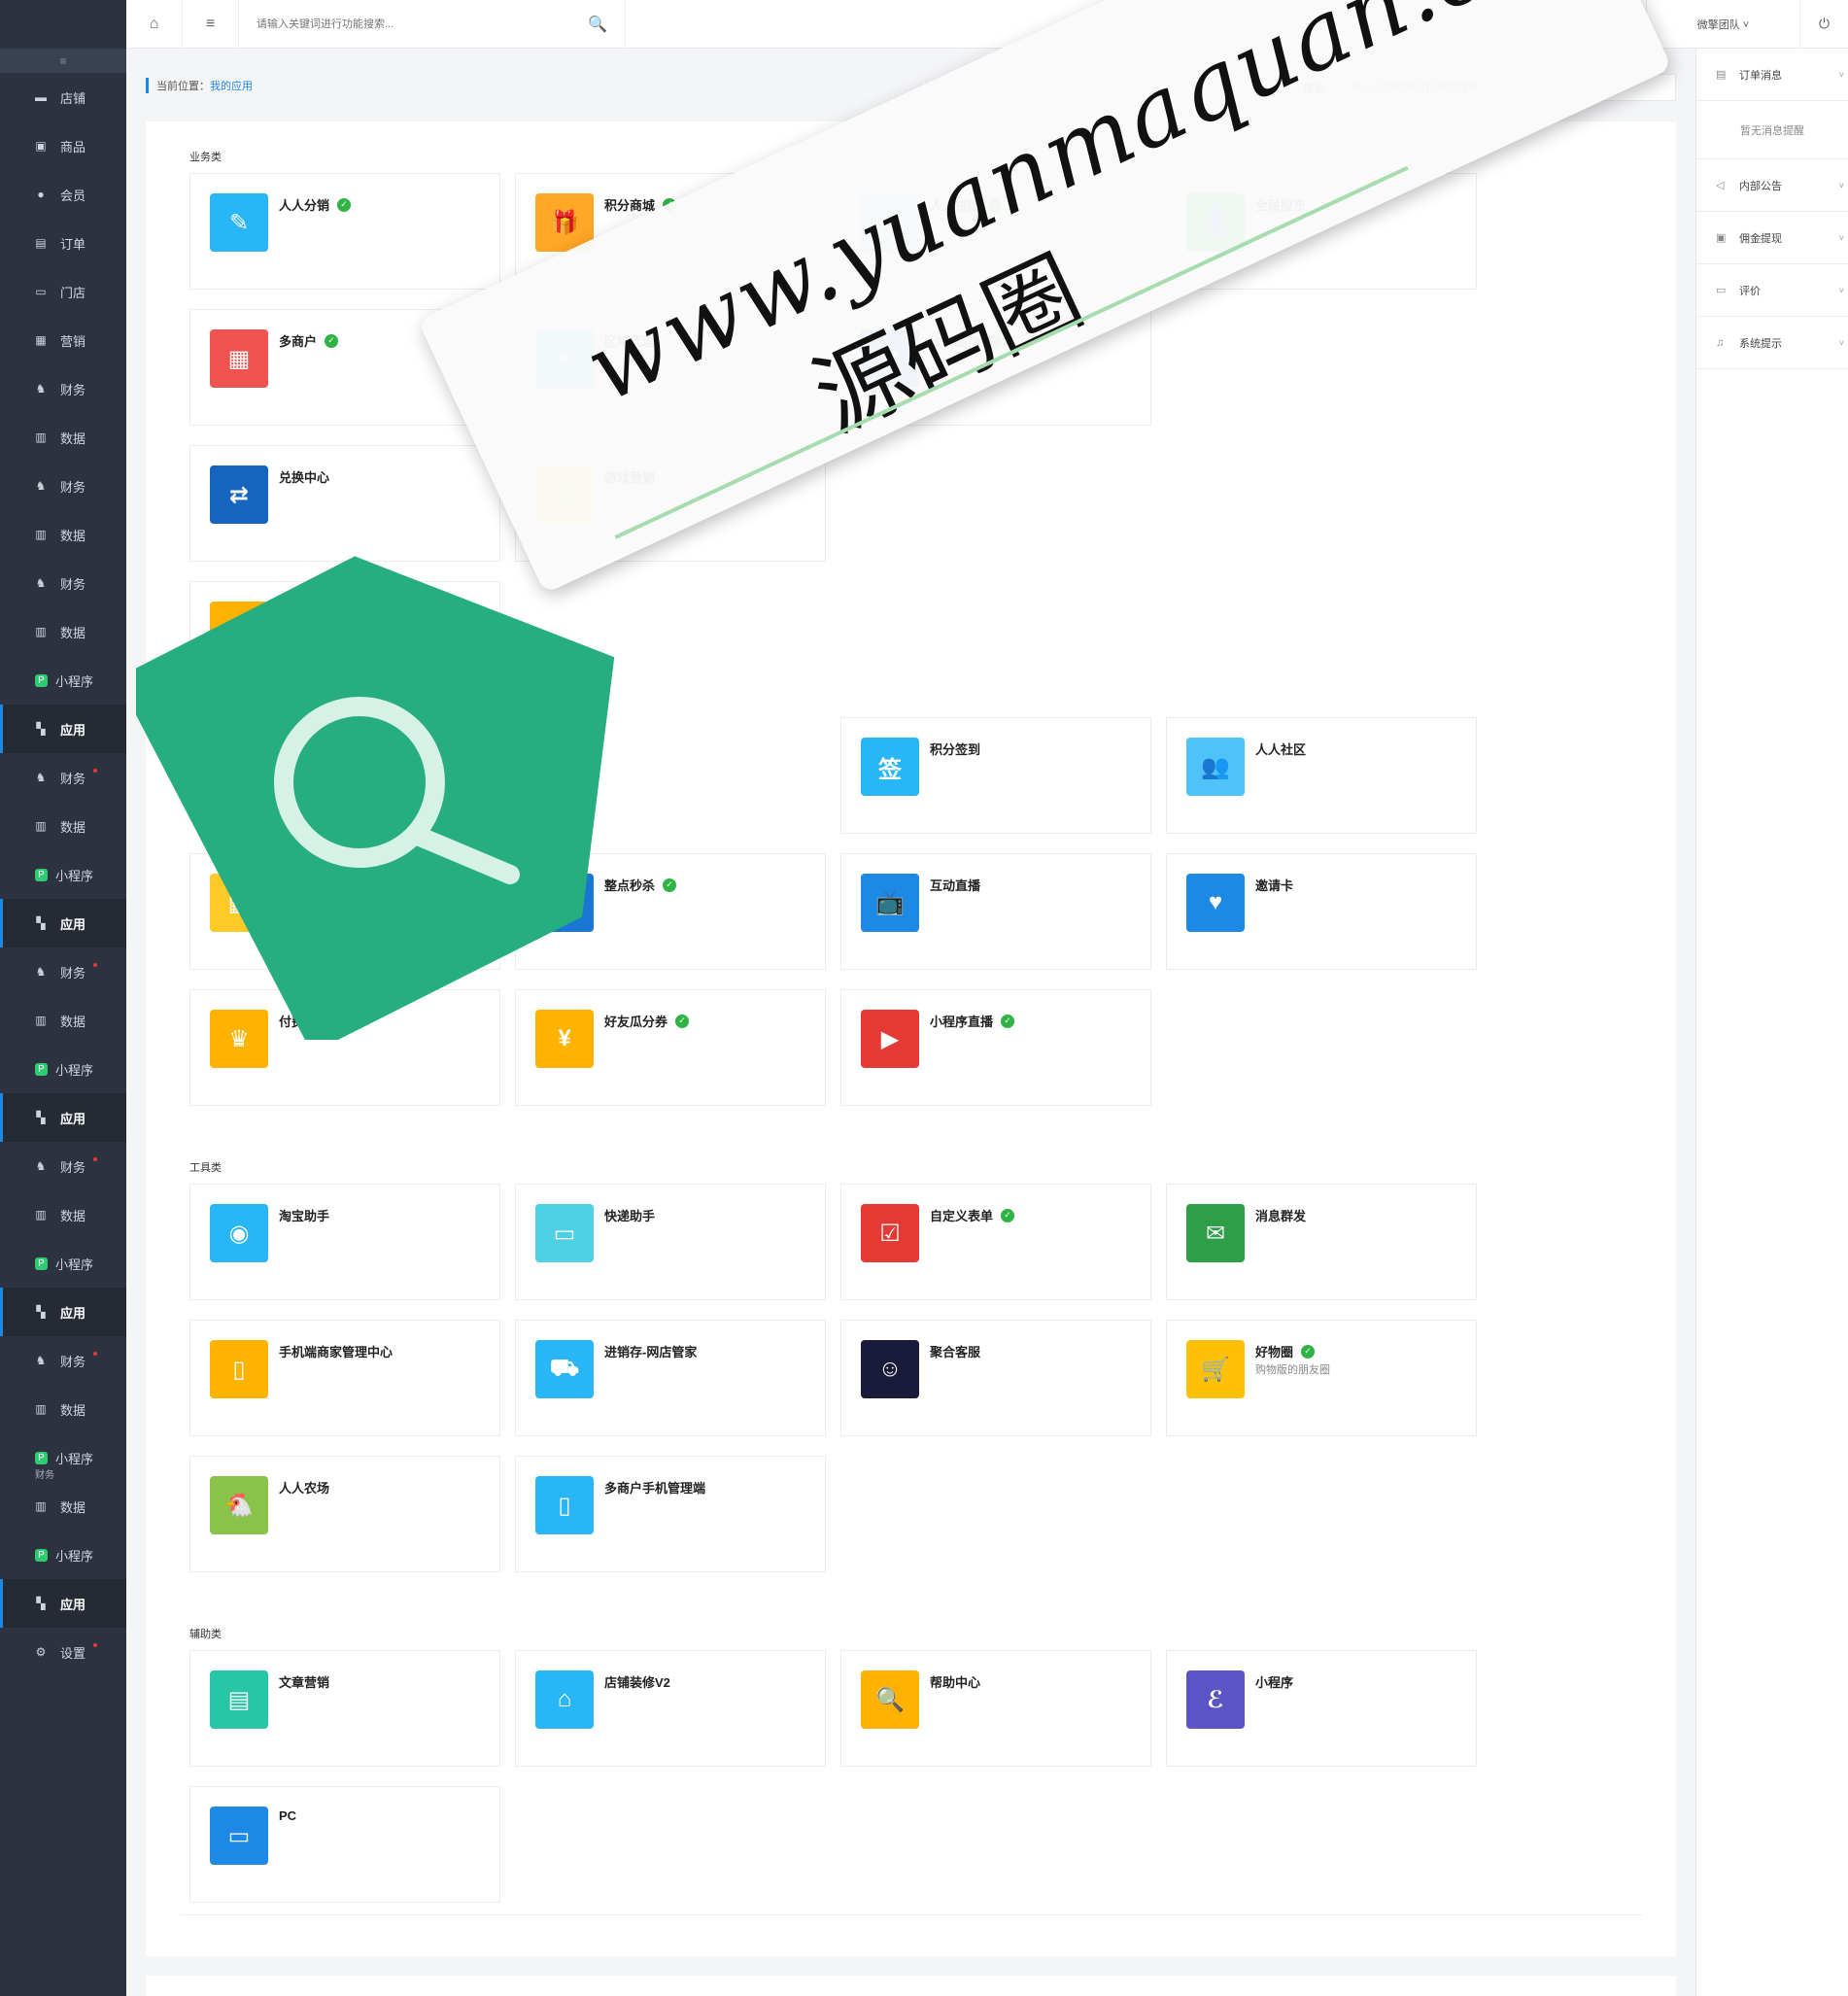 This screenshot has height=1996, width=1848. What do you see at coordinates (41, 1069) in the screenshot?
I see `miniprogram-icon: P` at bounding box center [41, 1069].